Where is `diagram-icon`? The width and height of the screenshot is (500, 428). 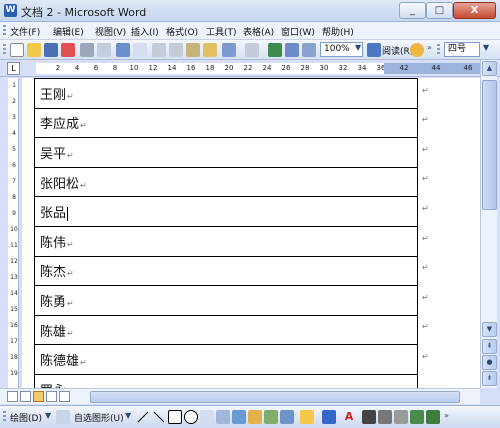 diagram-icon is located at coordinates (255, 417).